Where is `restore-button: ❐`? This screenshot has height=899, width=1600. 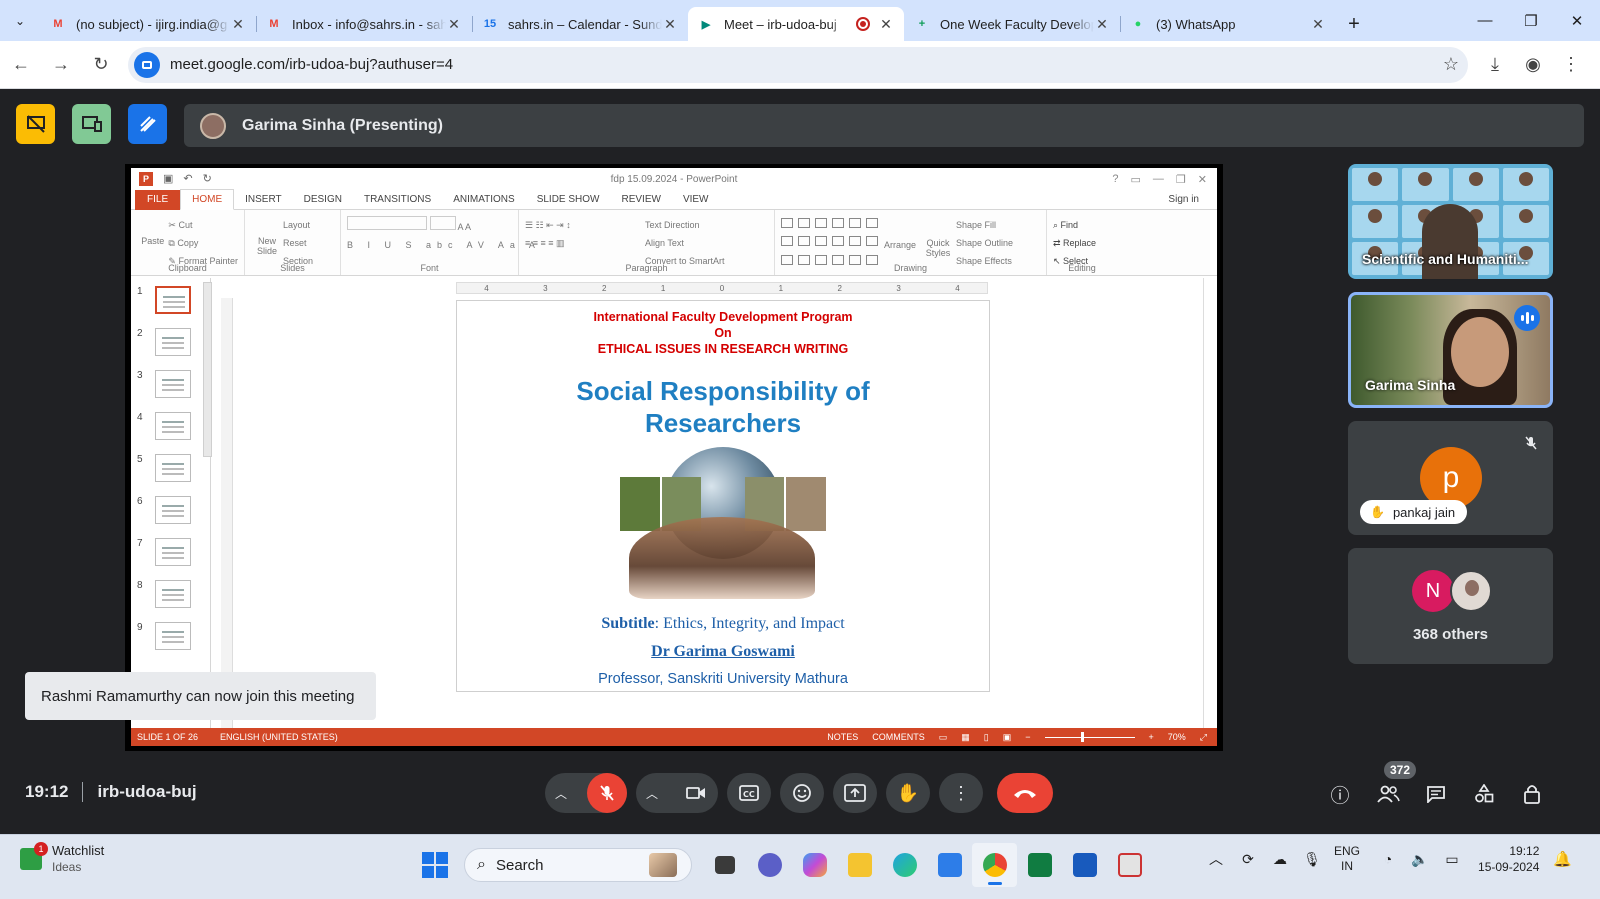
restore-button: ❐ is located at coordinates (1531, 20).